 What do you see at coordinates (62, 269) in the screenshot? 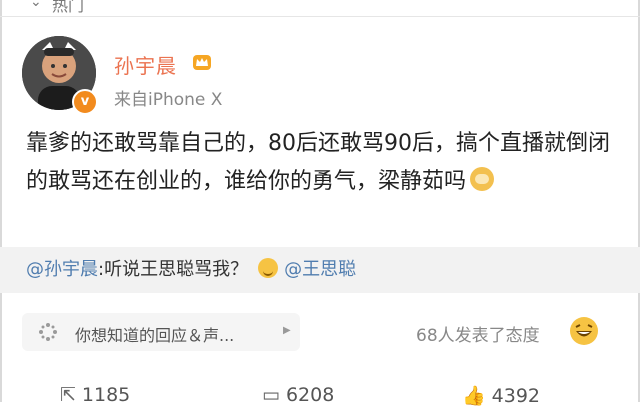
I see `quote-mention-author: @孙宇晨` at bounding box center [62, 269].